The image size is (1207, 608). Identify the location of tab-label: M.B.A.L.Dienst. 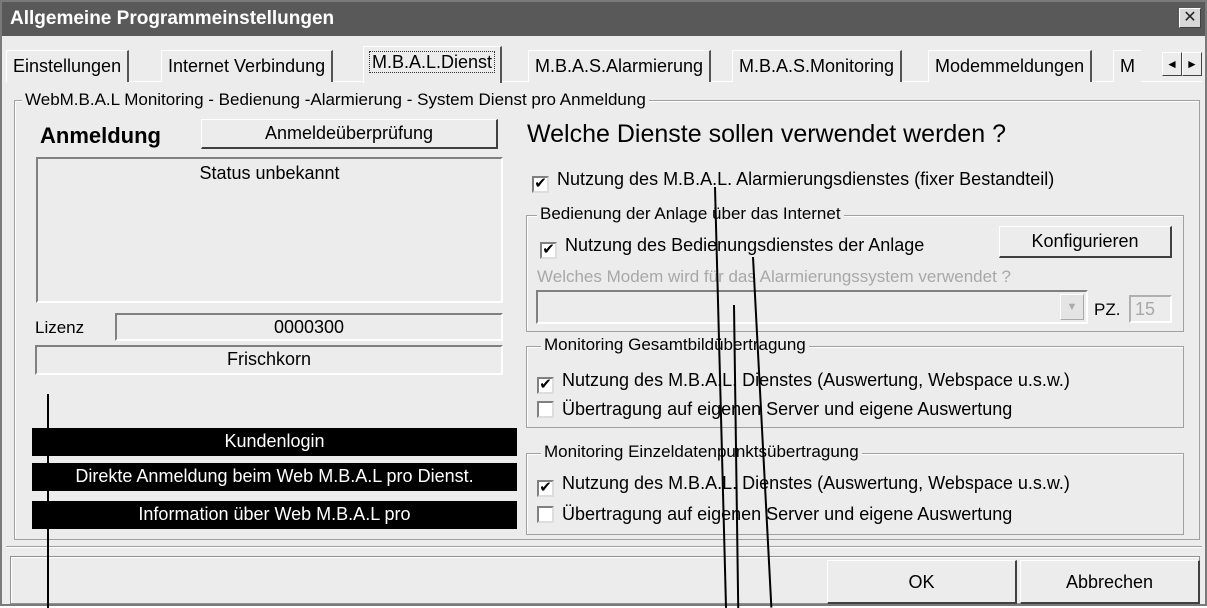
(432, 62).